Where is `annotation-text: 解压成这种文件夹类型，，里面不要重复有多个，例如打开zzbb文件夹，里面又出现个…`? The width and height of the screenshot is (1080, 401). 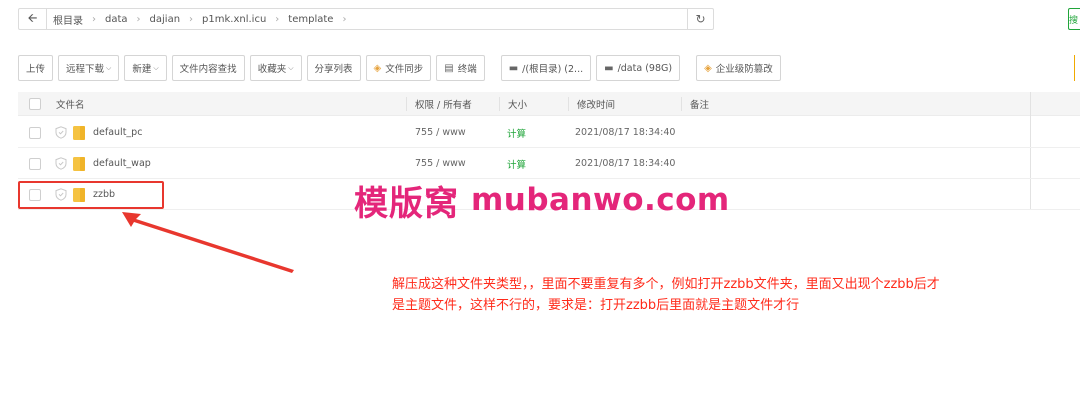
annotation-text: 解压成这种文件夹类型，，里面不要重复有多个，例如打开zzbb文件夹，里面又出现个… is located at coordinates (736, 295).